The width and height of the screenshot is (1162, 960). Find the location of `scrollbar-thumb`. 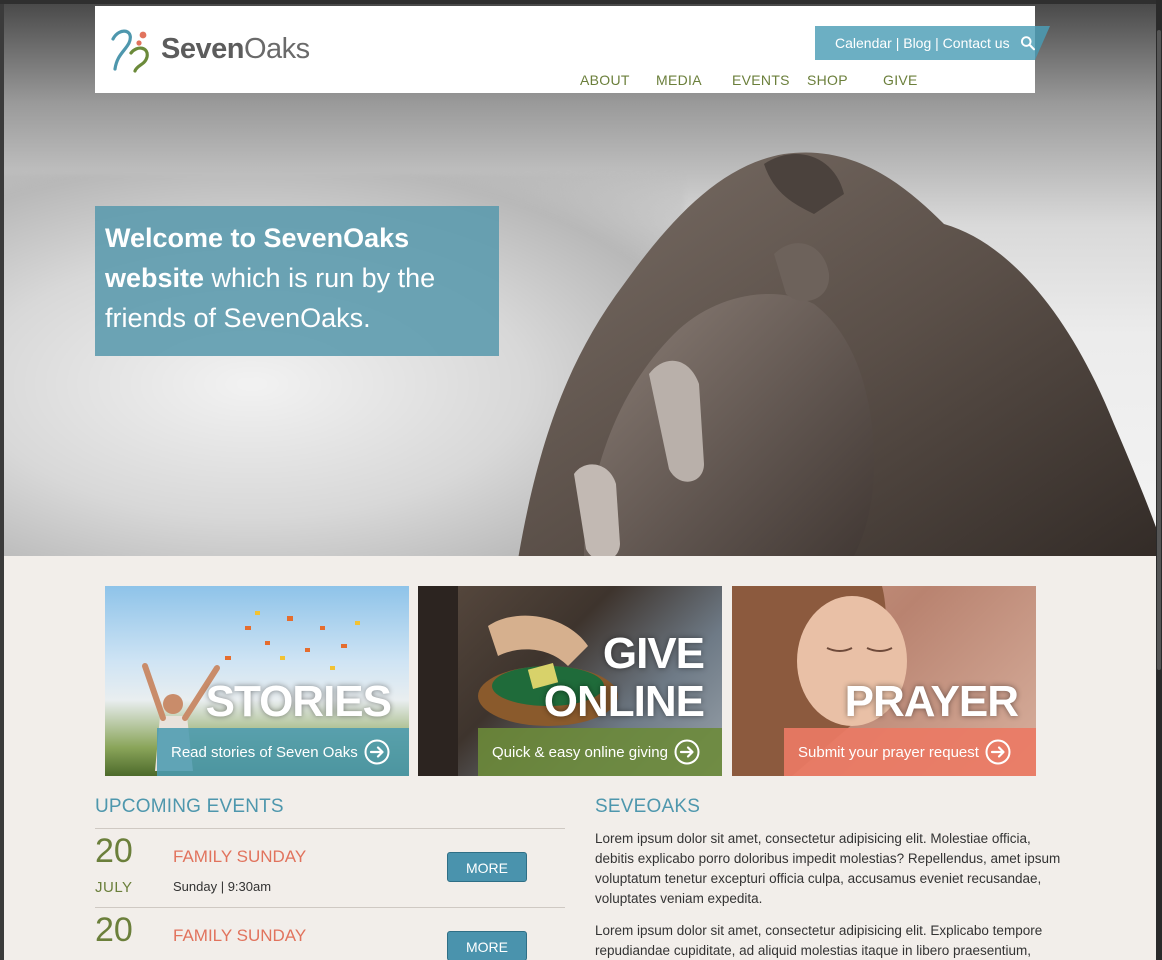

scrollbar-thumb is located at coordinates (1159, 350).